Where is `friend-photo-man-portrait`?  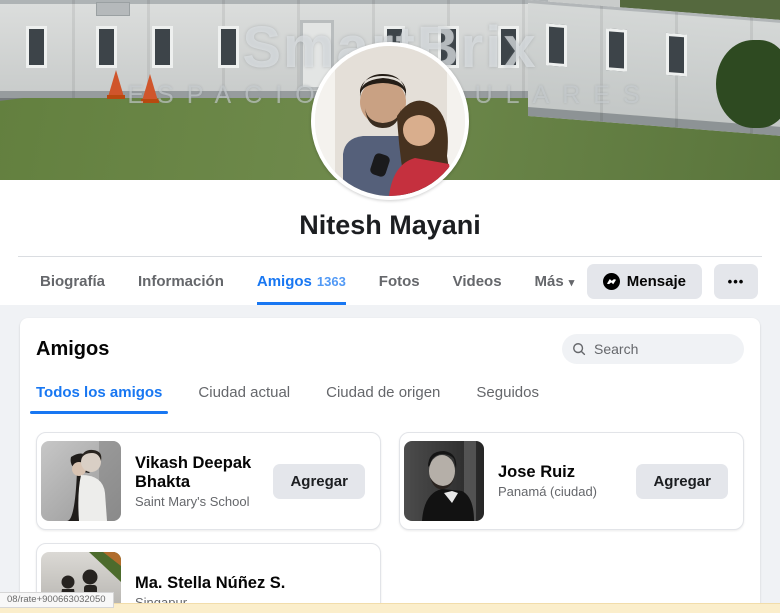
friend-photo-man-portrait is located at coordinates (444, 481).